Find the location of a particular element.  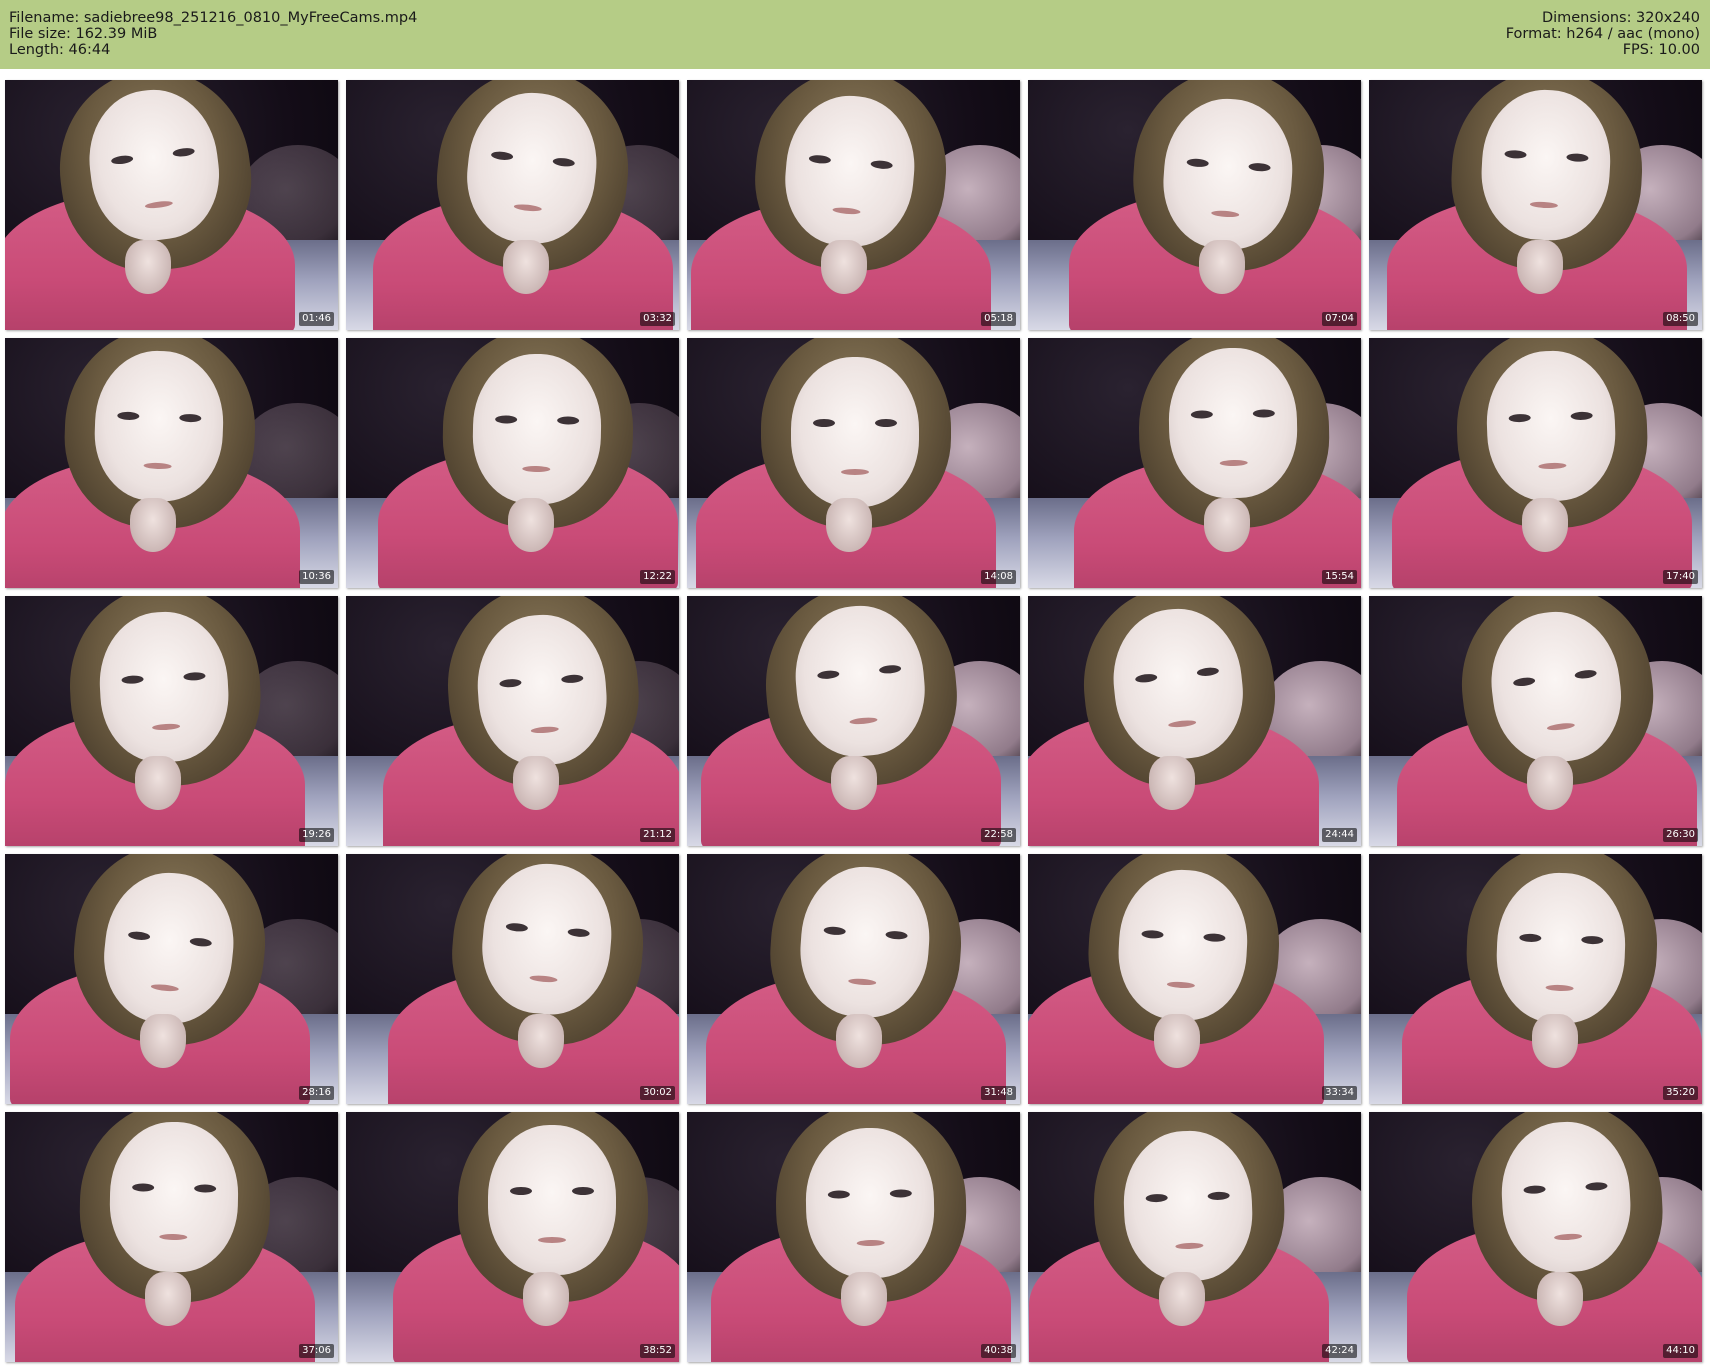

video-thumbnail: 33:34 is located at coordinates (1194, 979).